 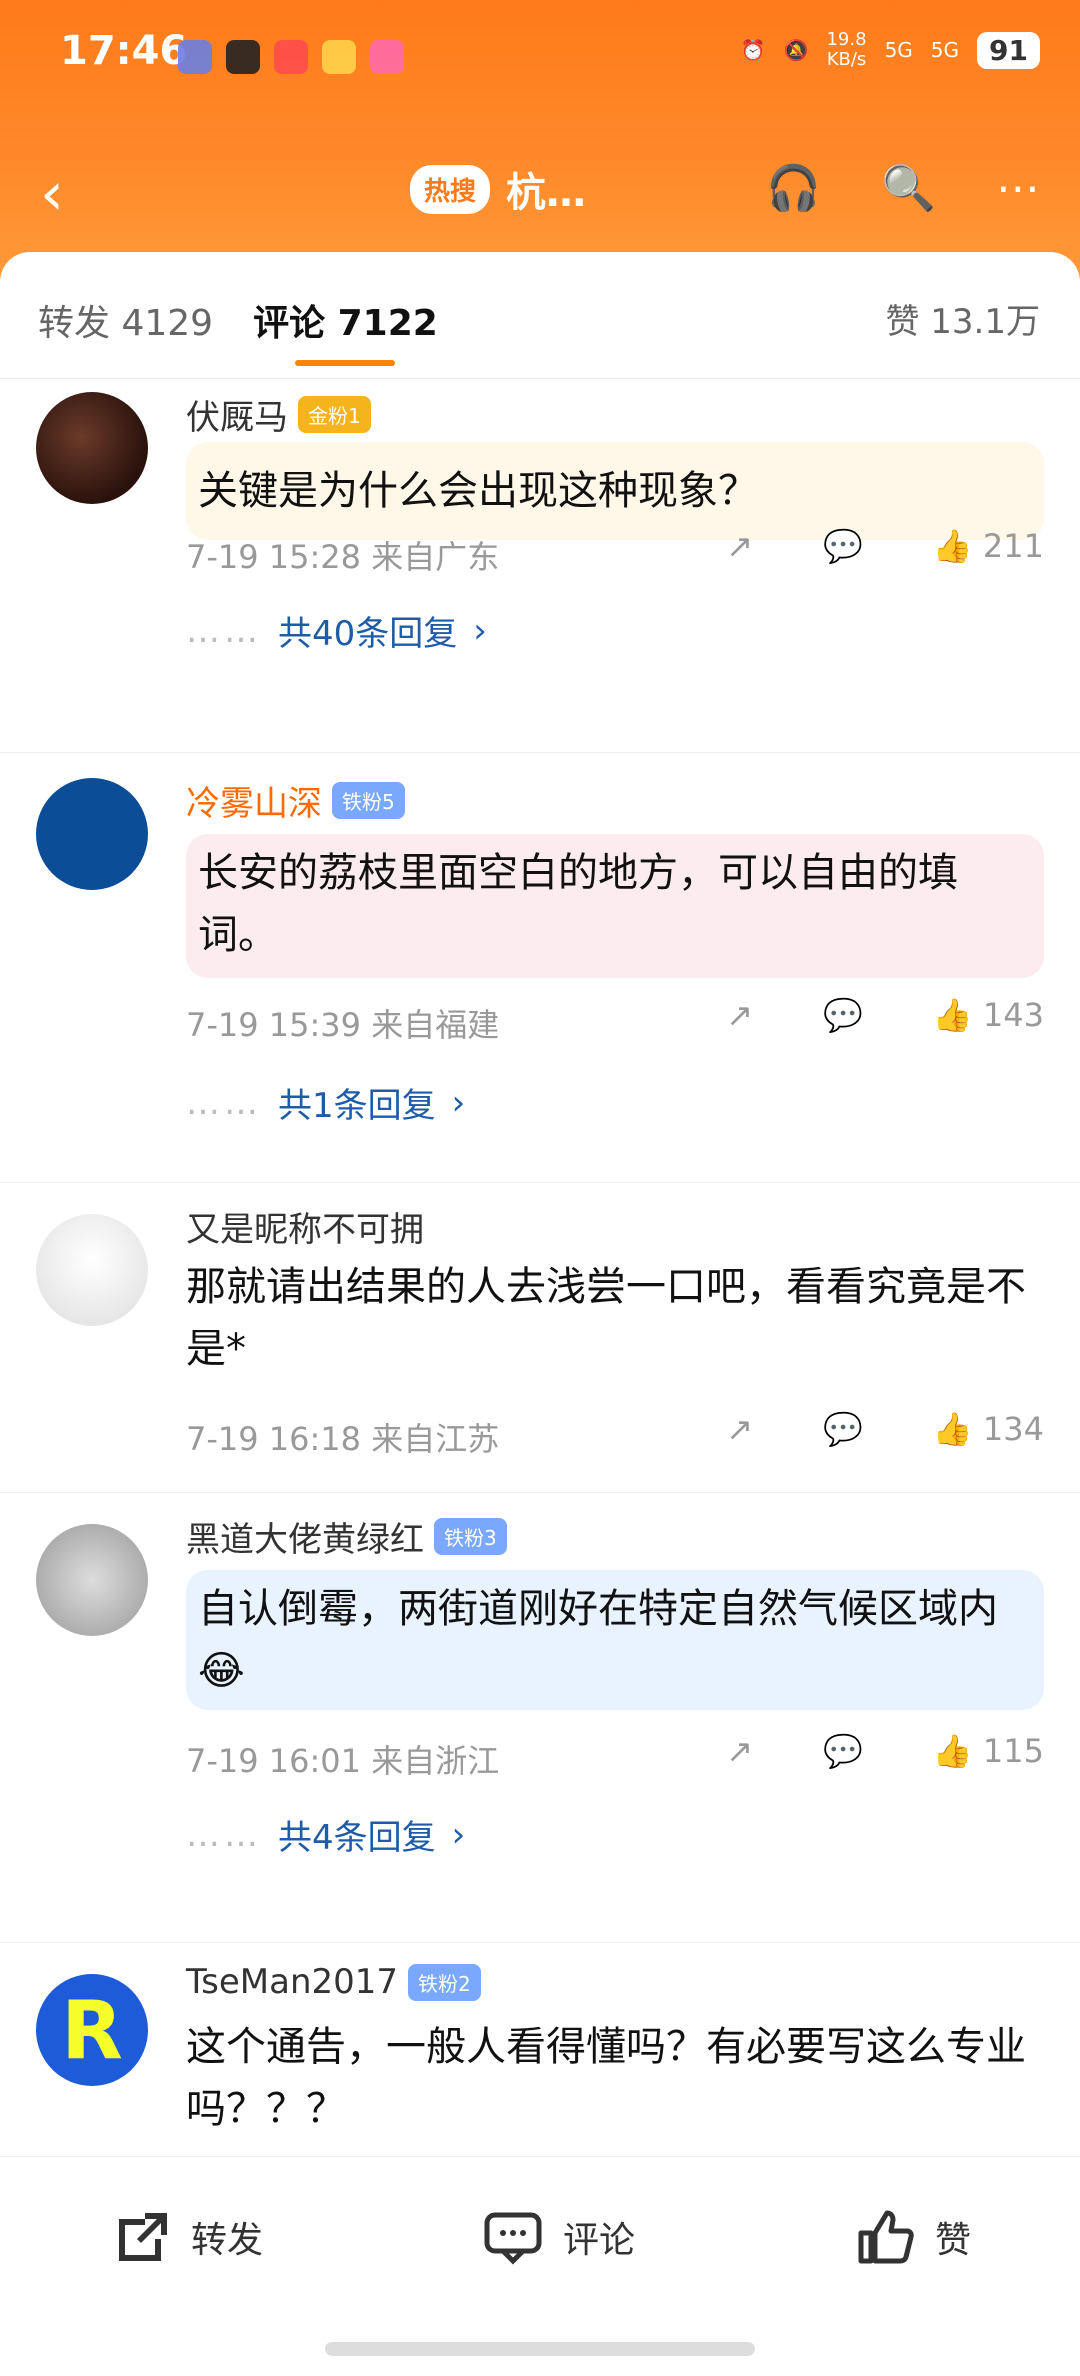 I want to click on like-button: 👍 115, so click(x=988, y=1751).